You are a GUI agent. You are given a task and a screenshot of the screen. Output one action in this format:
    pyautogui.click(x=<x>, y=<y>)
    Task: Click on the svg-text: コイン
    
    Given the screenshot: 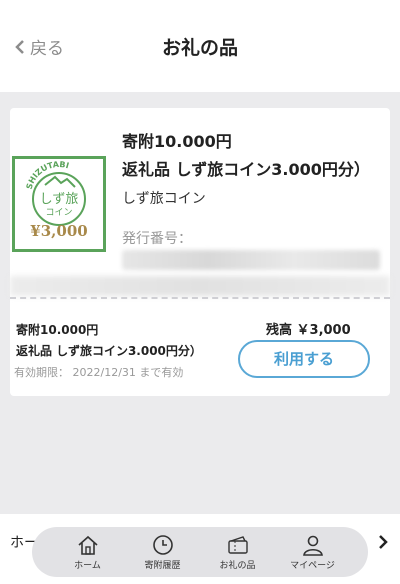 What is the action you would take?
    pyautogui.click(x=58, y=213)
    